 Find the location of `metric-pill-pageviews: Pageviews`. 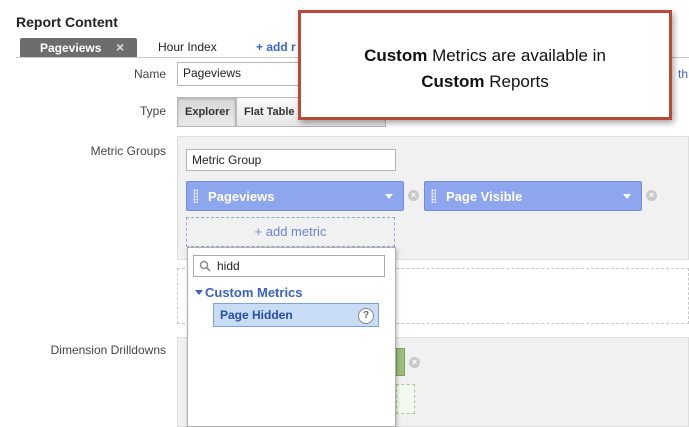

metric-pill-pageviews: Pageviews is located at coordinates (295, 196).